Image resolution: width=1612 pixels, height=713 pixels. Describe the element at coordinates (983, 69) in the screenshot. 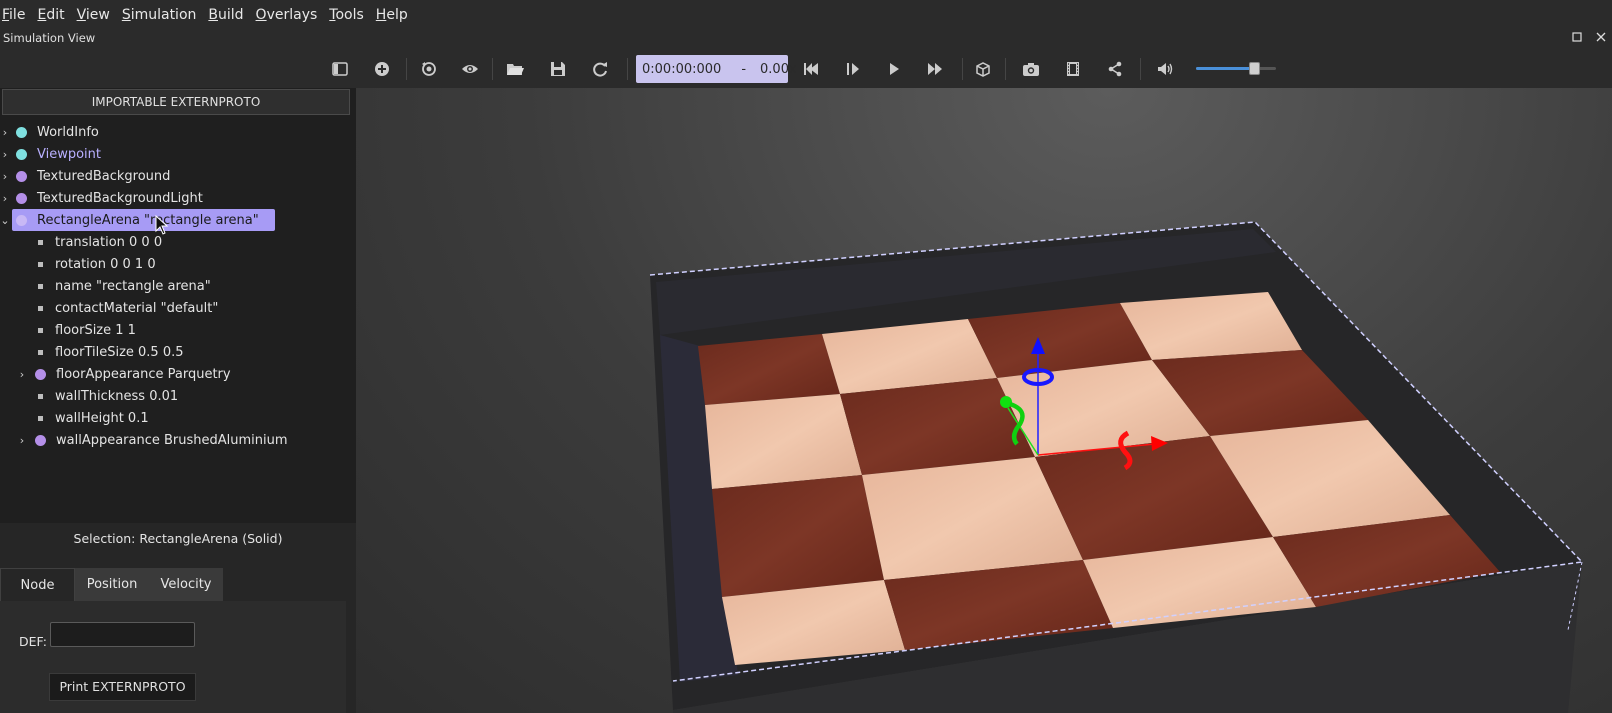

I see `rendering-mode-icon` at that location.